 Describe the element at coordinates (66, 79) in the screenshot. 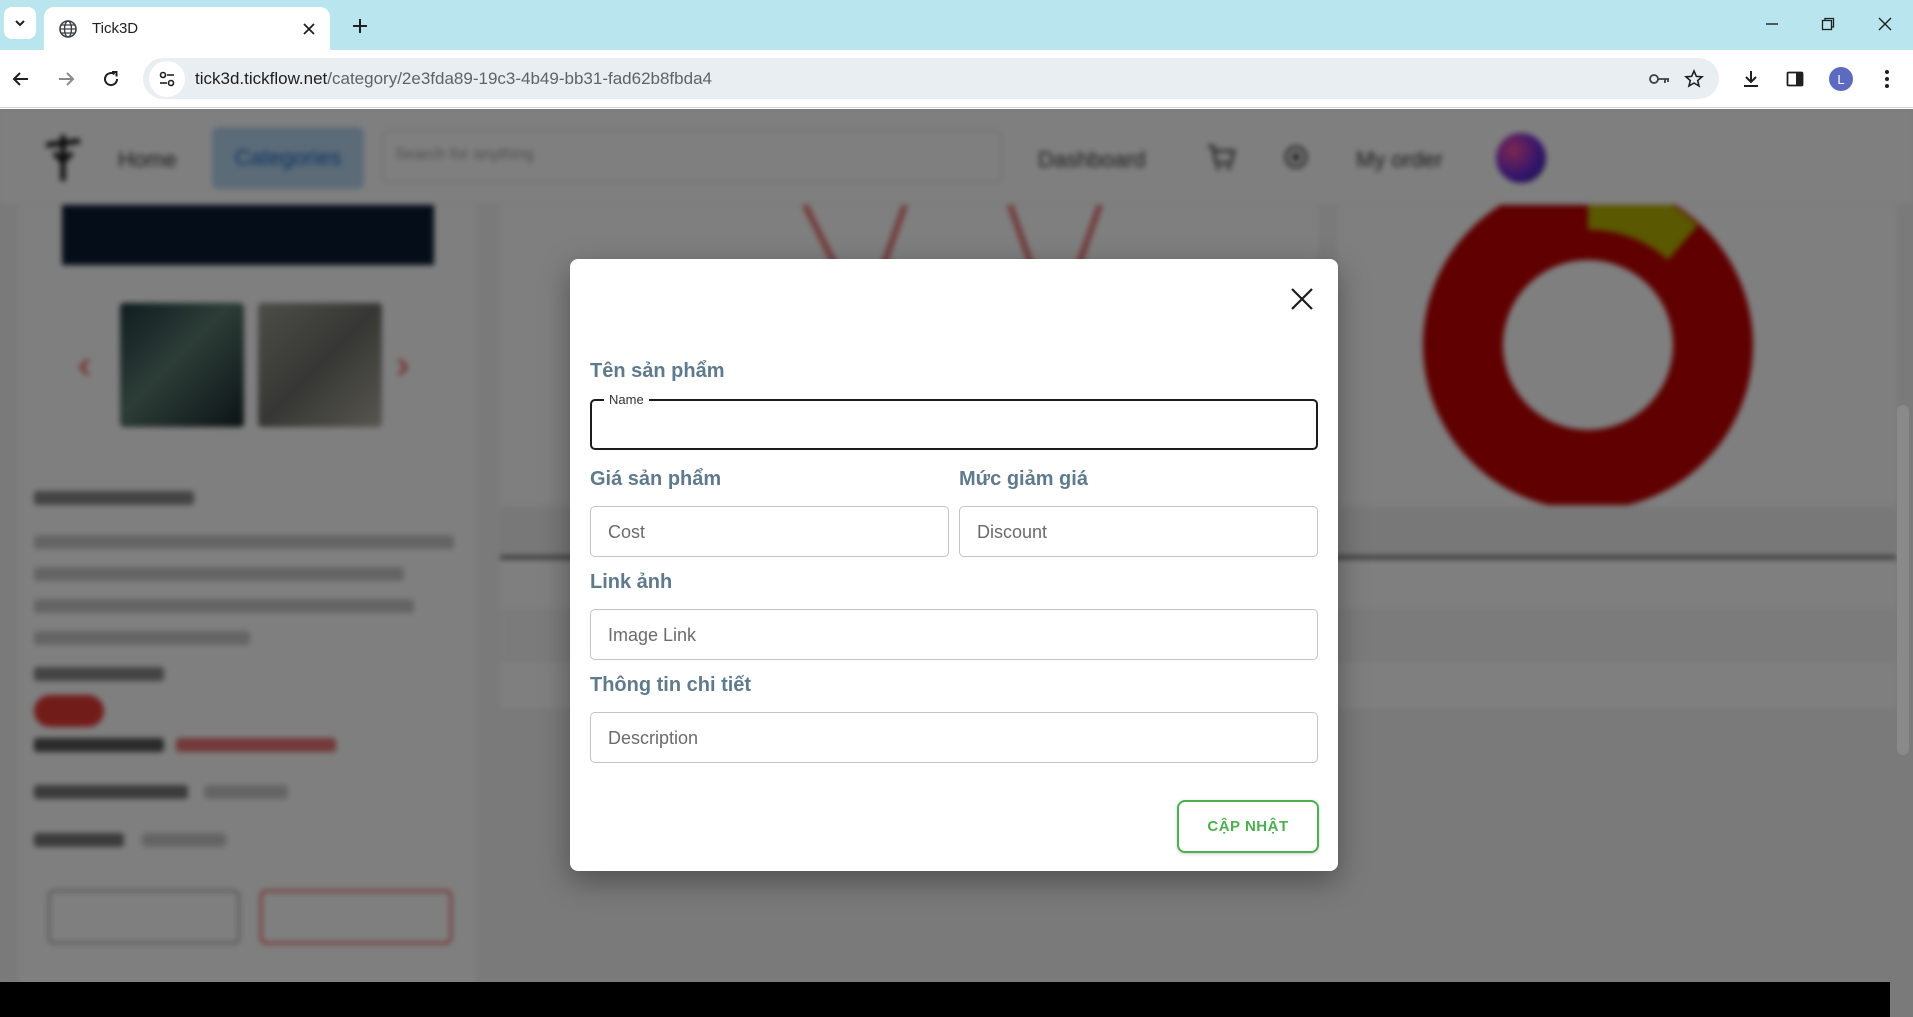

I see `forward-arrow-icon` at that location.